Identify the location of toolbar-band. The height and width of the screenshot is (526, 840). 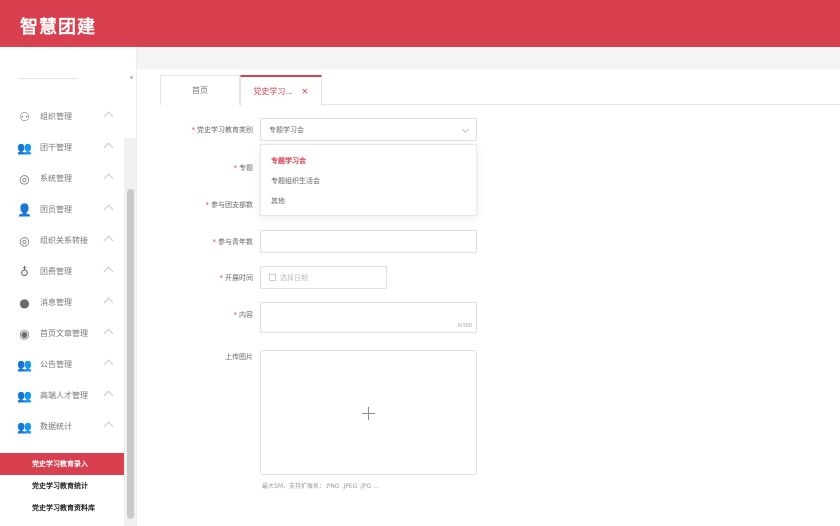
(488, 58).